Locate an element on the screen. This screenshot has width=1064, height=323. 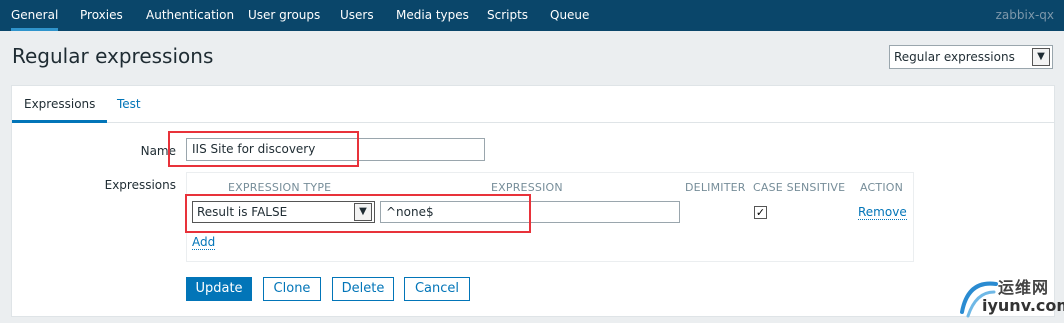
nav-item-general: General is located at coordinates (35, 15).